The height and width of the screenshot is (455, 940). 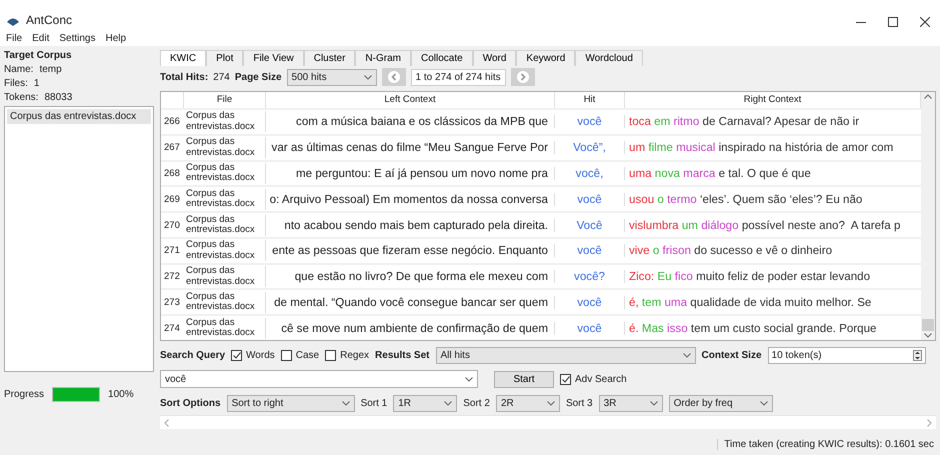 What do you see at coordinates (190, 403) in the screenshot?
I see `sort-options-label: Sort Options` at bounding box center [190, 403].